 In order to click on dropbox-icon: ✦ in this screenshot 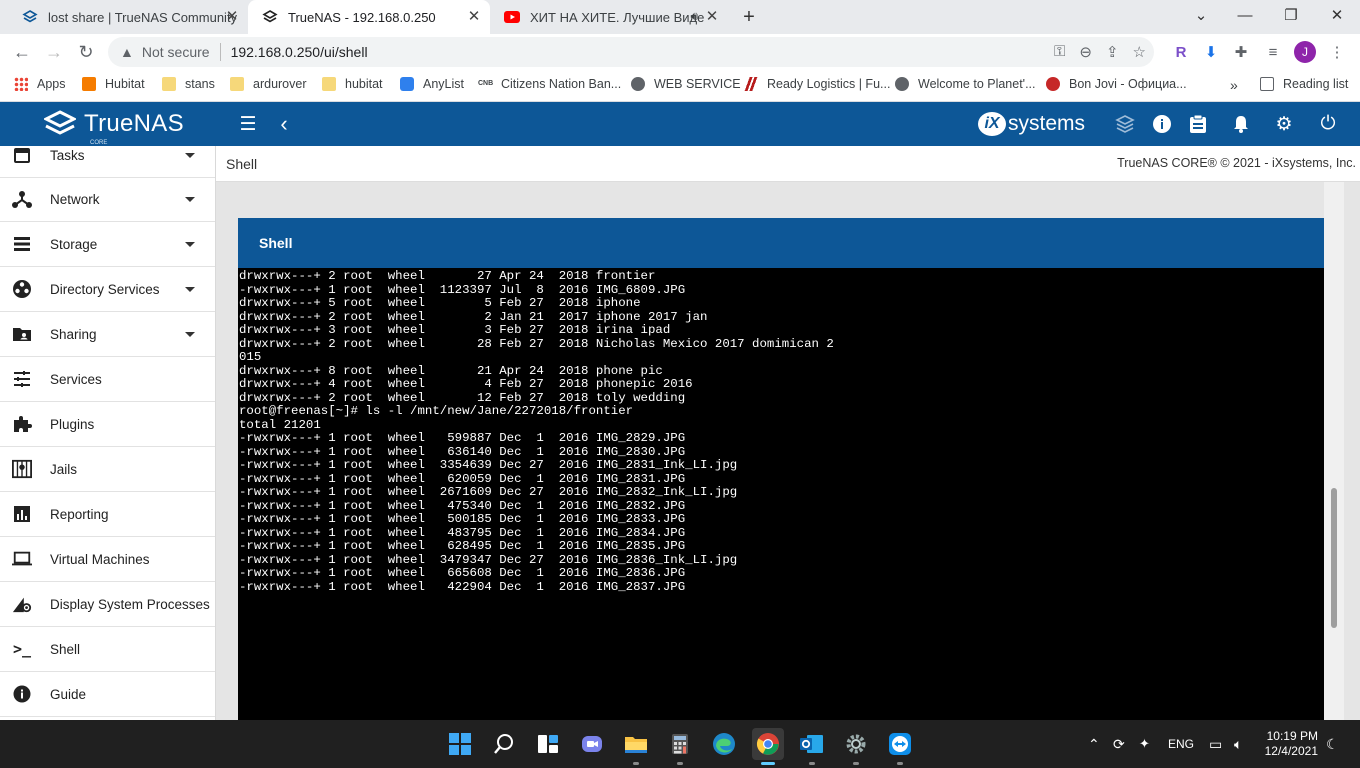, I will do `click(1144, 744)`.